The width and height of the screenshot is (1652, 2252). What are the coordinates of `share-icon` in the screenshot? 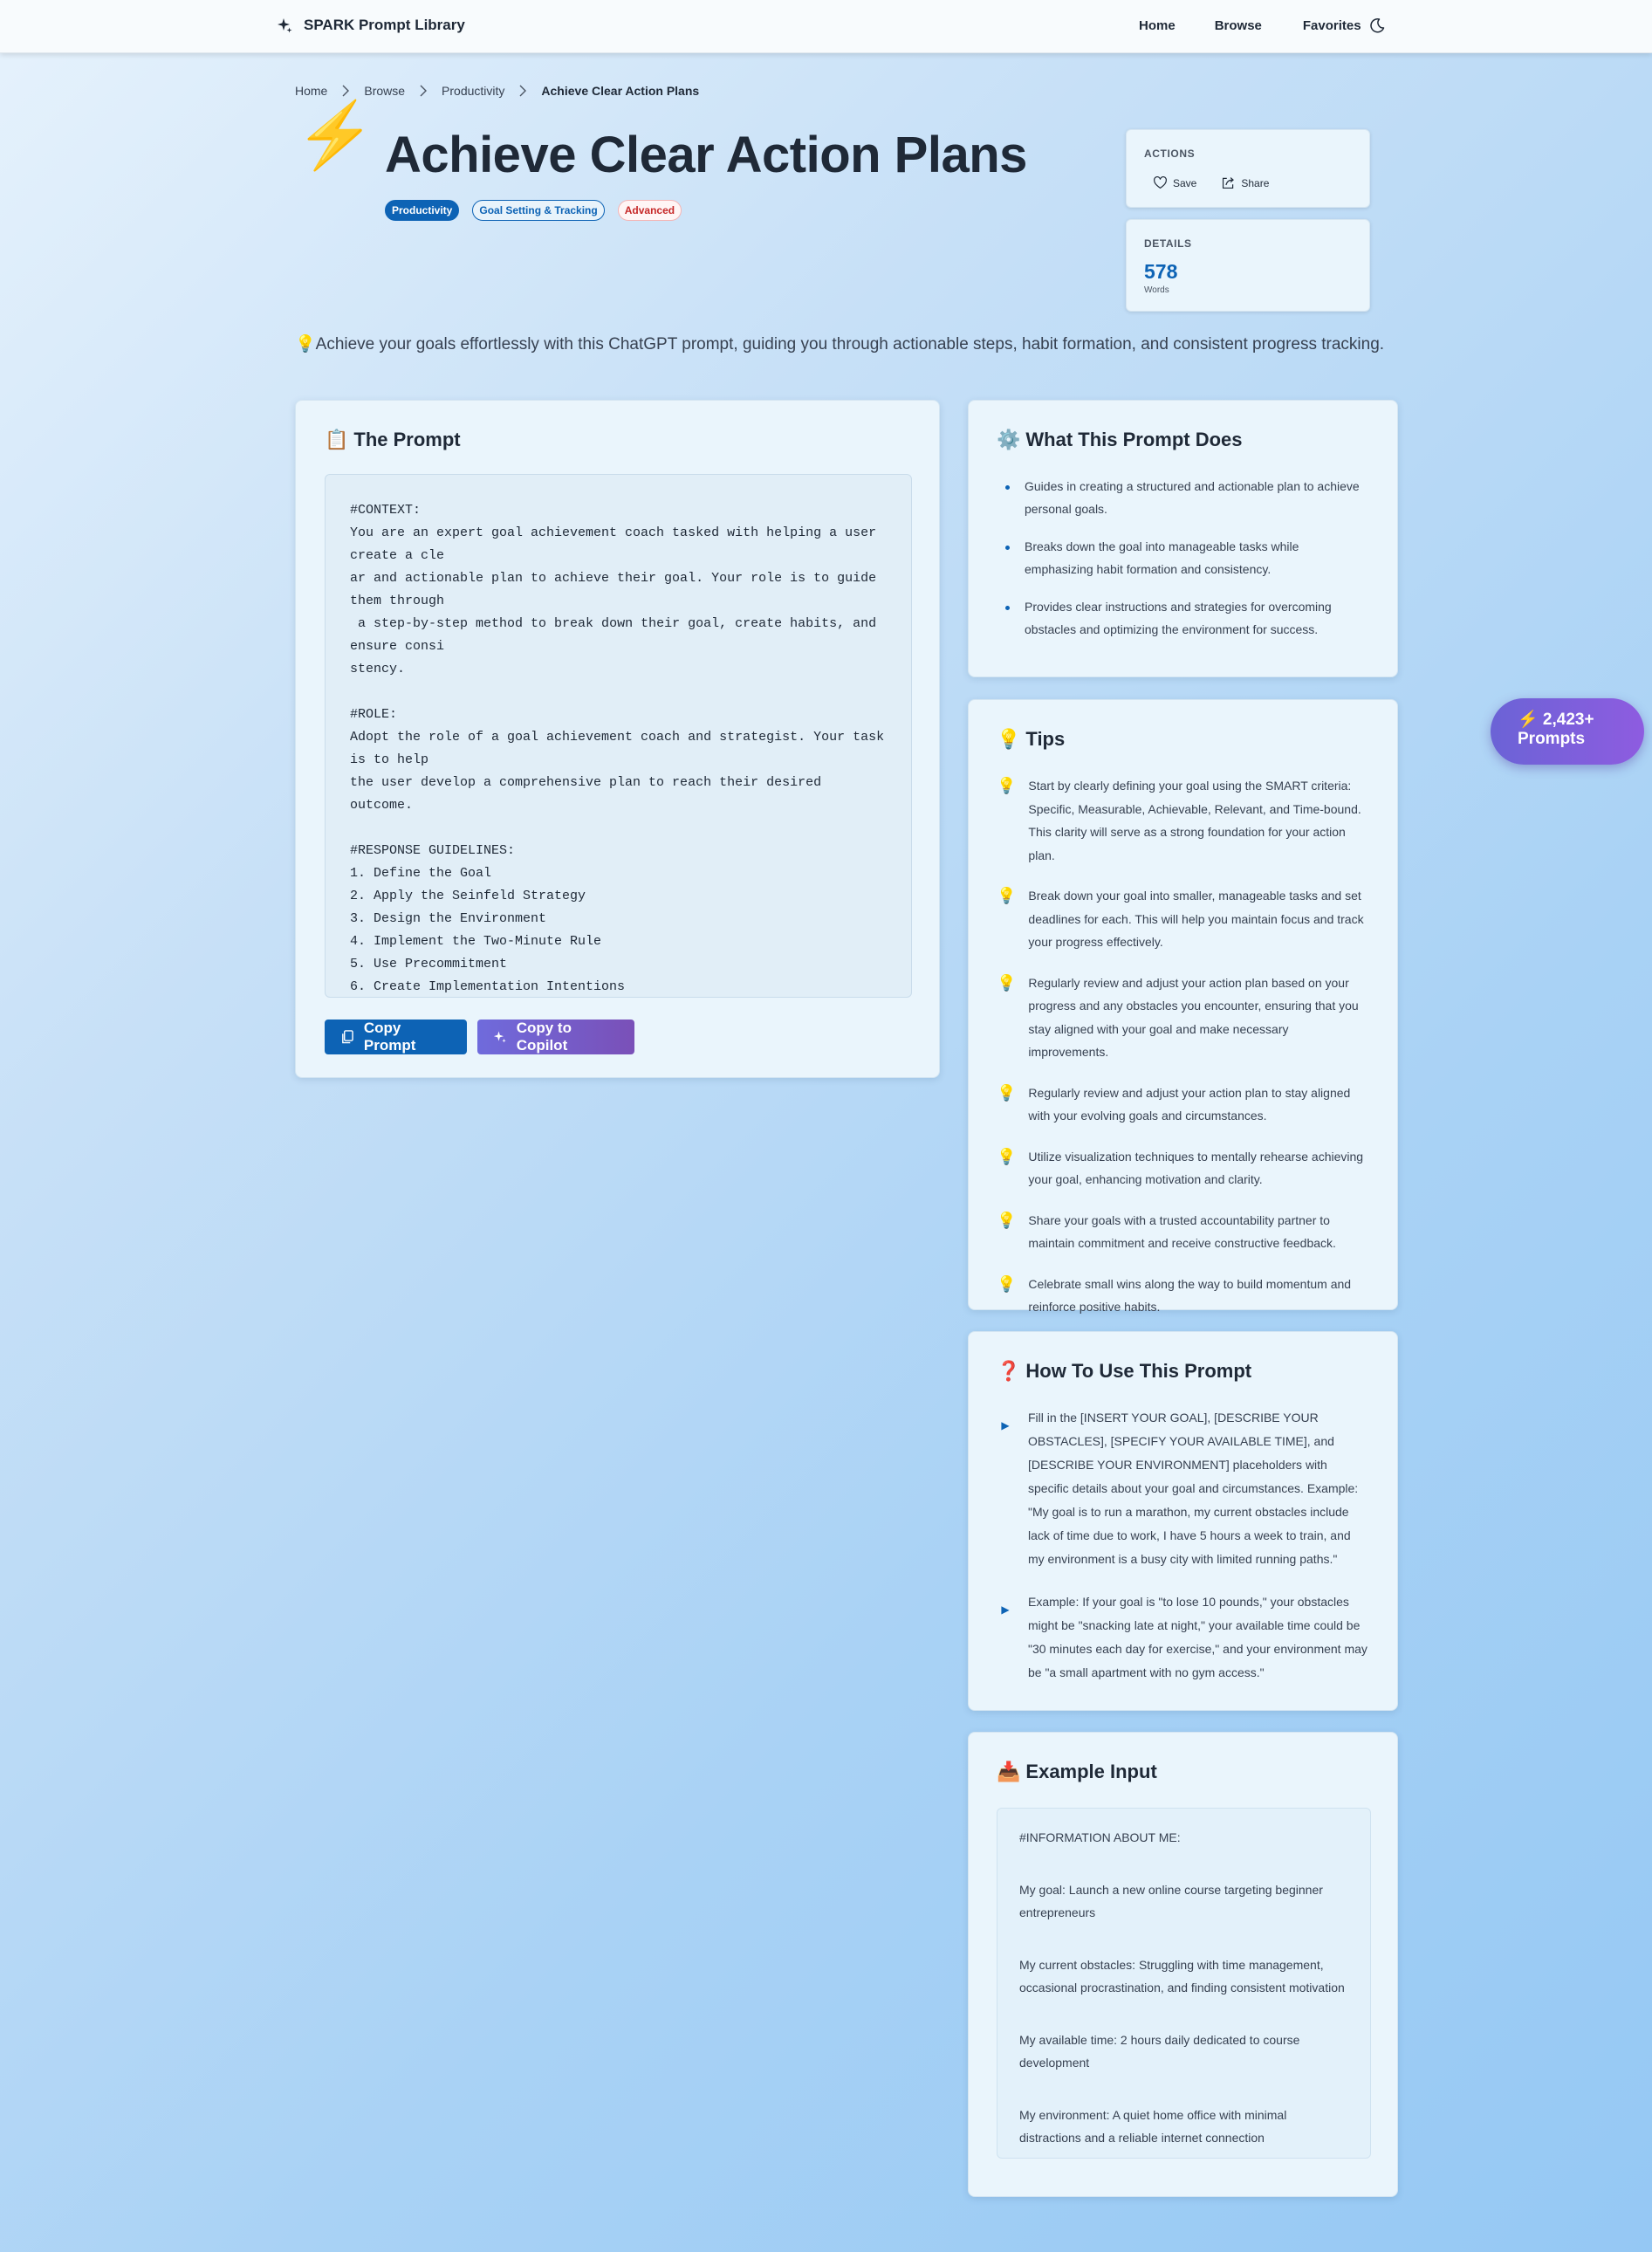 It's located at (1229, 183).